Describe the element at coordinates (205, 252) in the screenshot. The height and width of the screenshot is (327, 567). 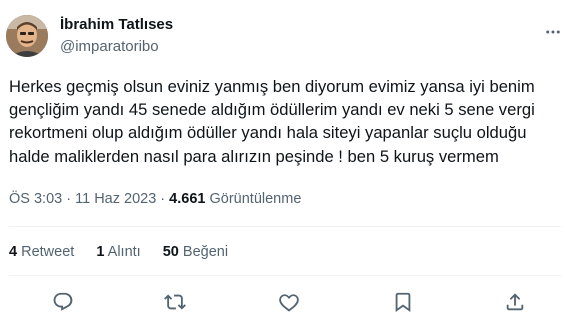
I see `likes-label: Beğeni` at that location.